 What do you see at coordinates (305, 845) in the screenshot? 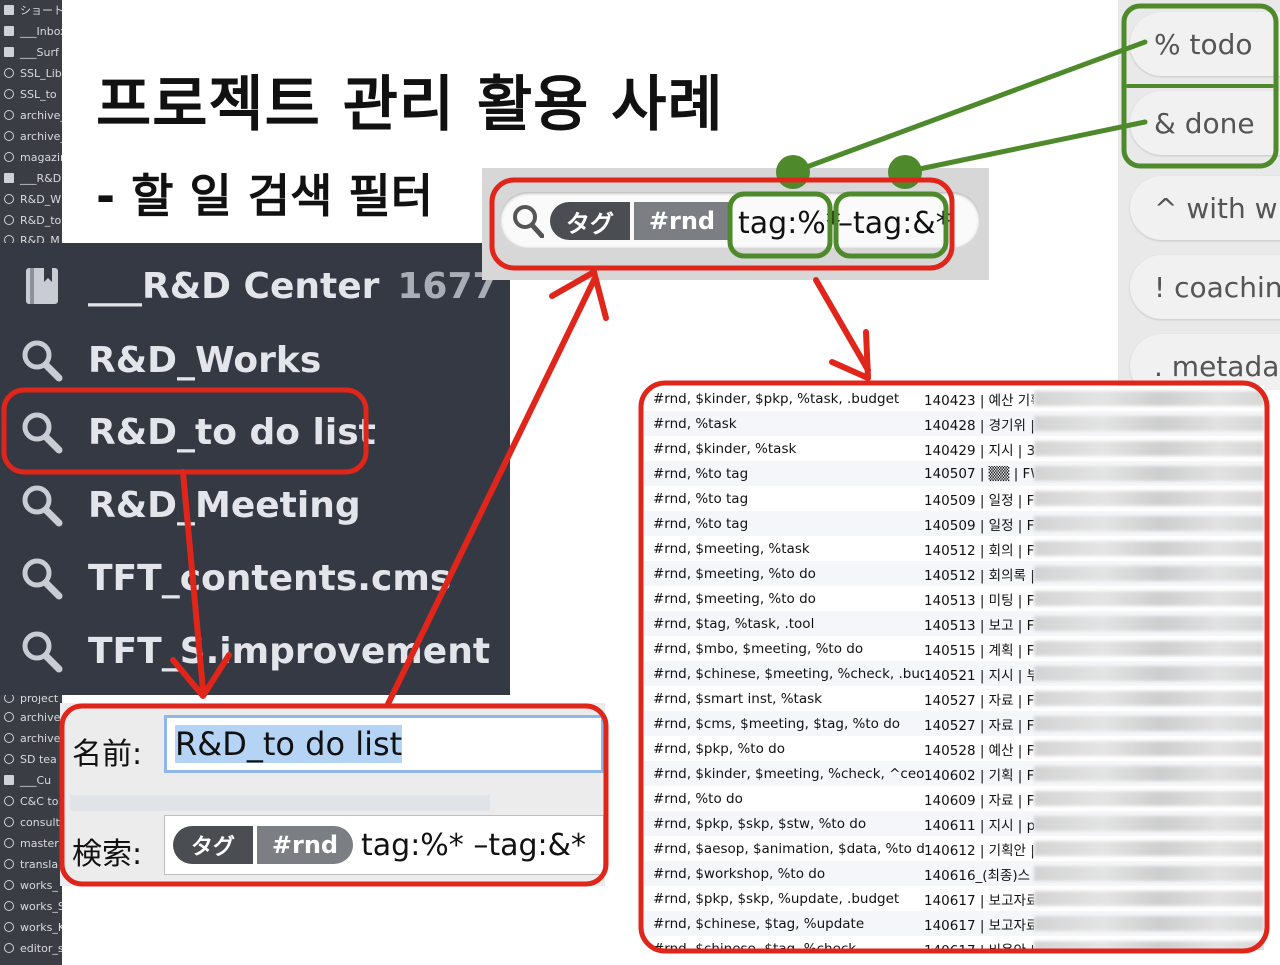
I see `dialog-tag-rnd-token: #rnd` at bounding box center [305, 845].